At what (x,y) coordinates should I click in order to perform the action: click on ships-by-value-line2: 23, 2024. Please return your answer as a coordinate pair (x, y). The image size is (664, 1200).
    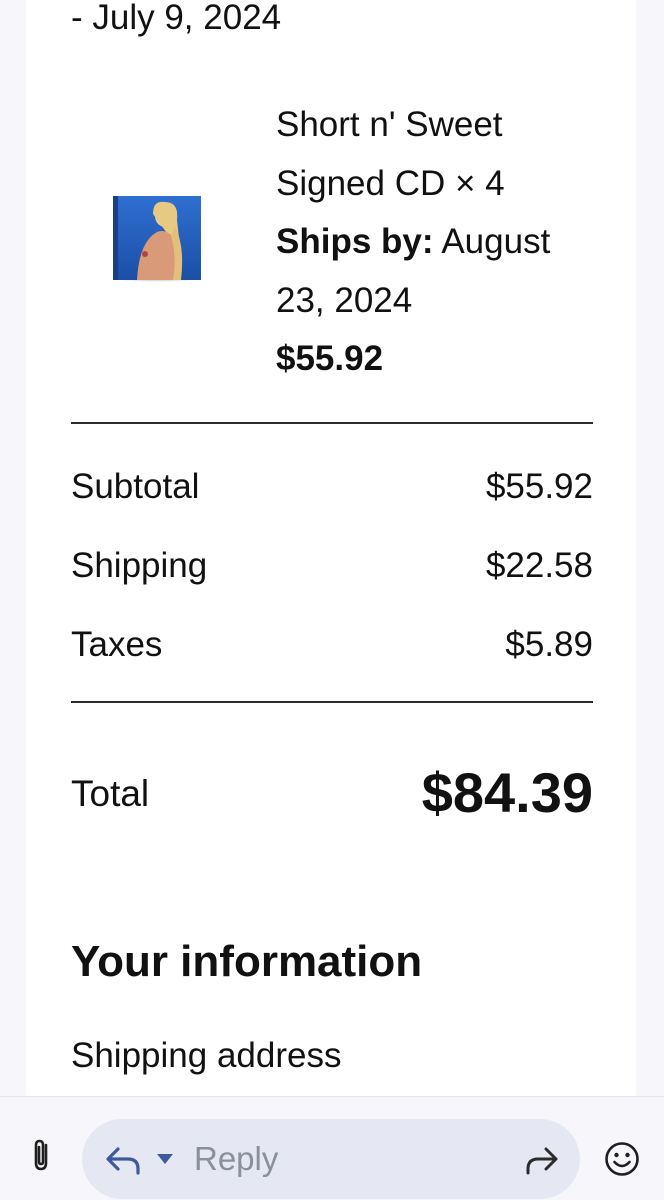
    Looking at the image, I should click on (344, 300).